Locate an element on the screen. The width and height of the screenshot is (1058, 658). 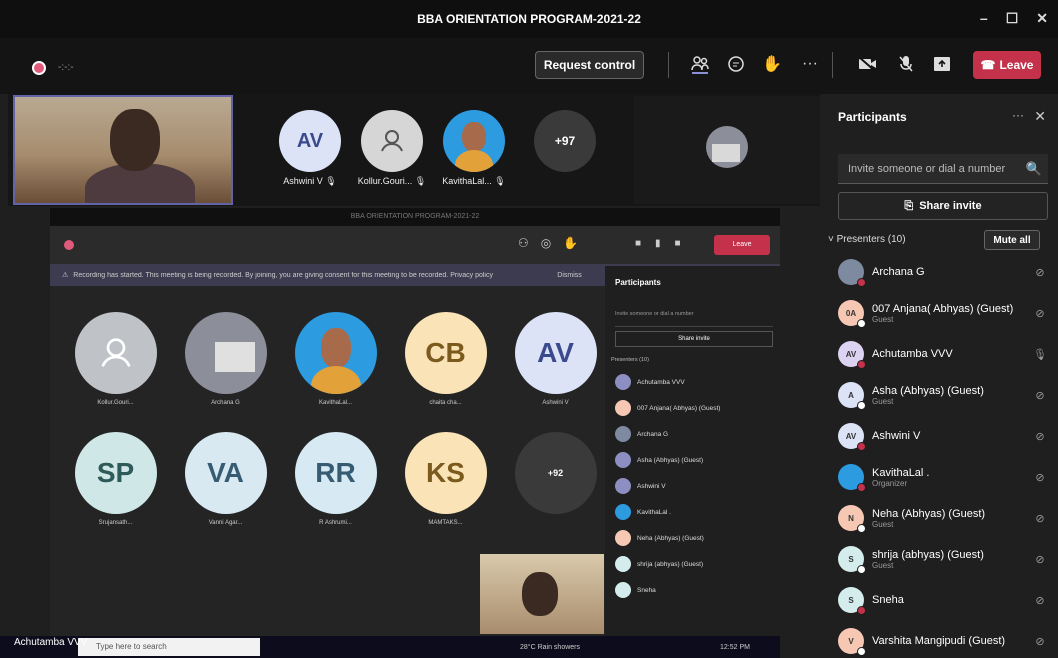
participant-role: Guest is located at coordinates (883, 565).